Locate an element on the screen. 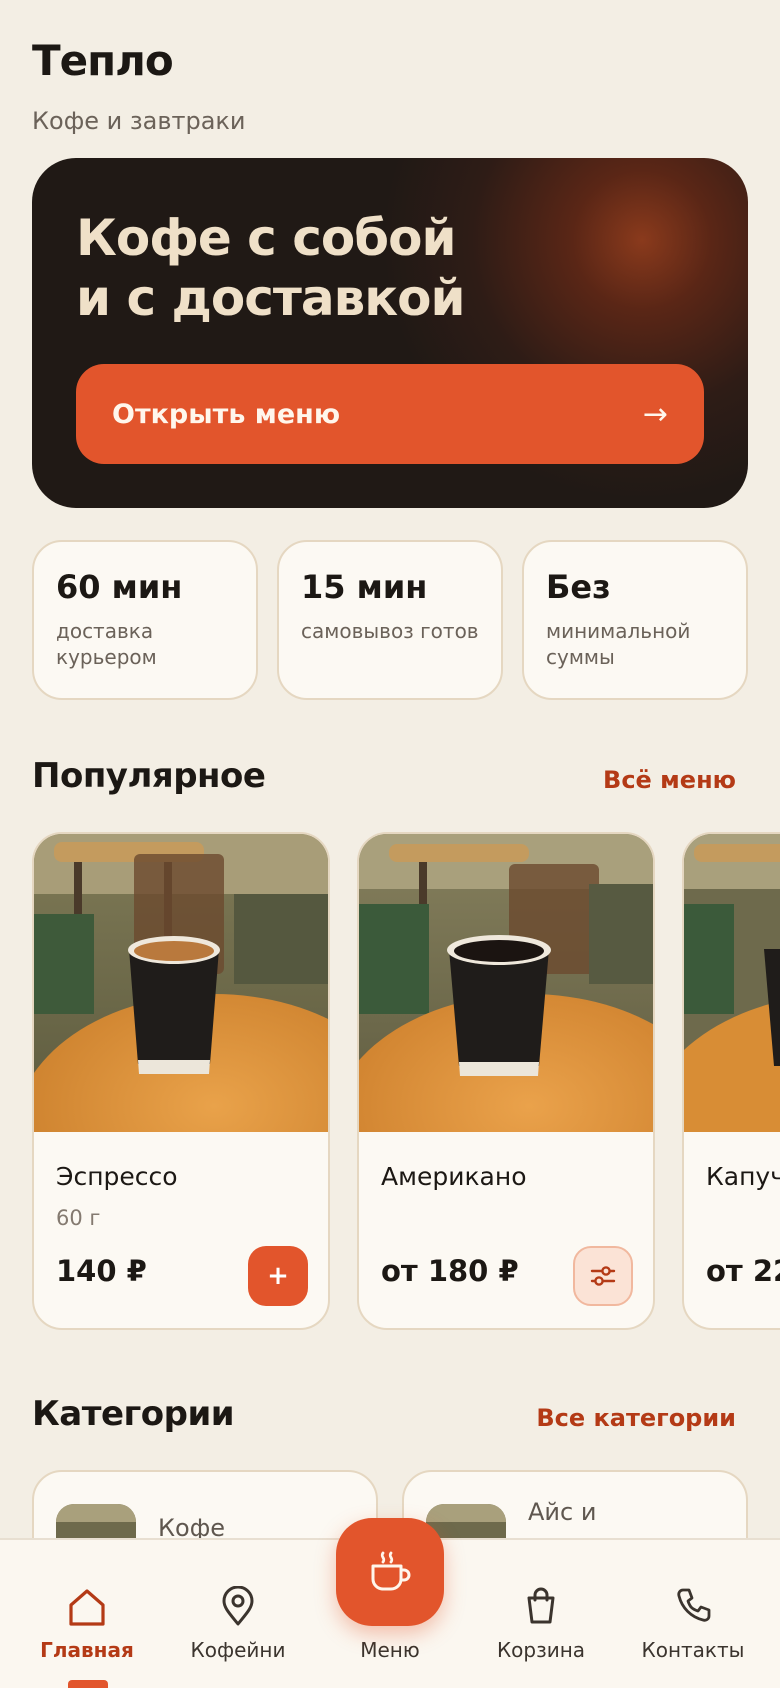 This screenshot has height=1688, width=780. stat-caption: доставка курьером is located at coordinates (106, 644).